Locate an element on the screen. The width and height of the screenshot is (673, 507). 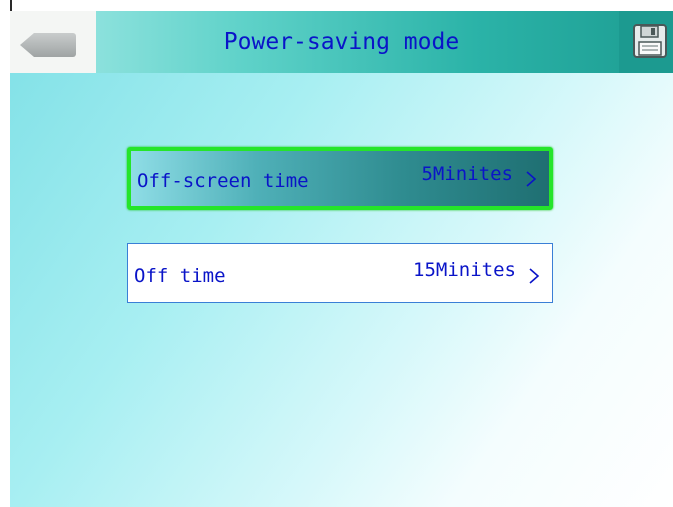
setting-row-off-time: Off time 15Minites is located at coordinates (340, 273).